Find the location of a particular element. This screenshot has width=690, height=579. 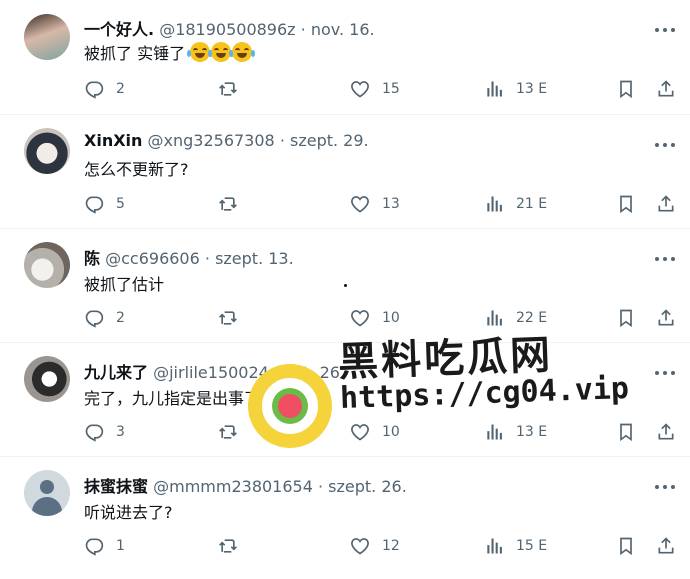

user-handle: @cc696606 is located at coordinates (152, 258).